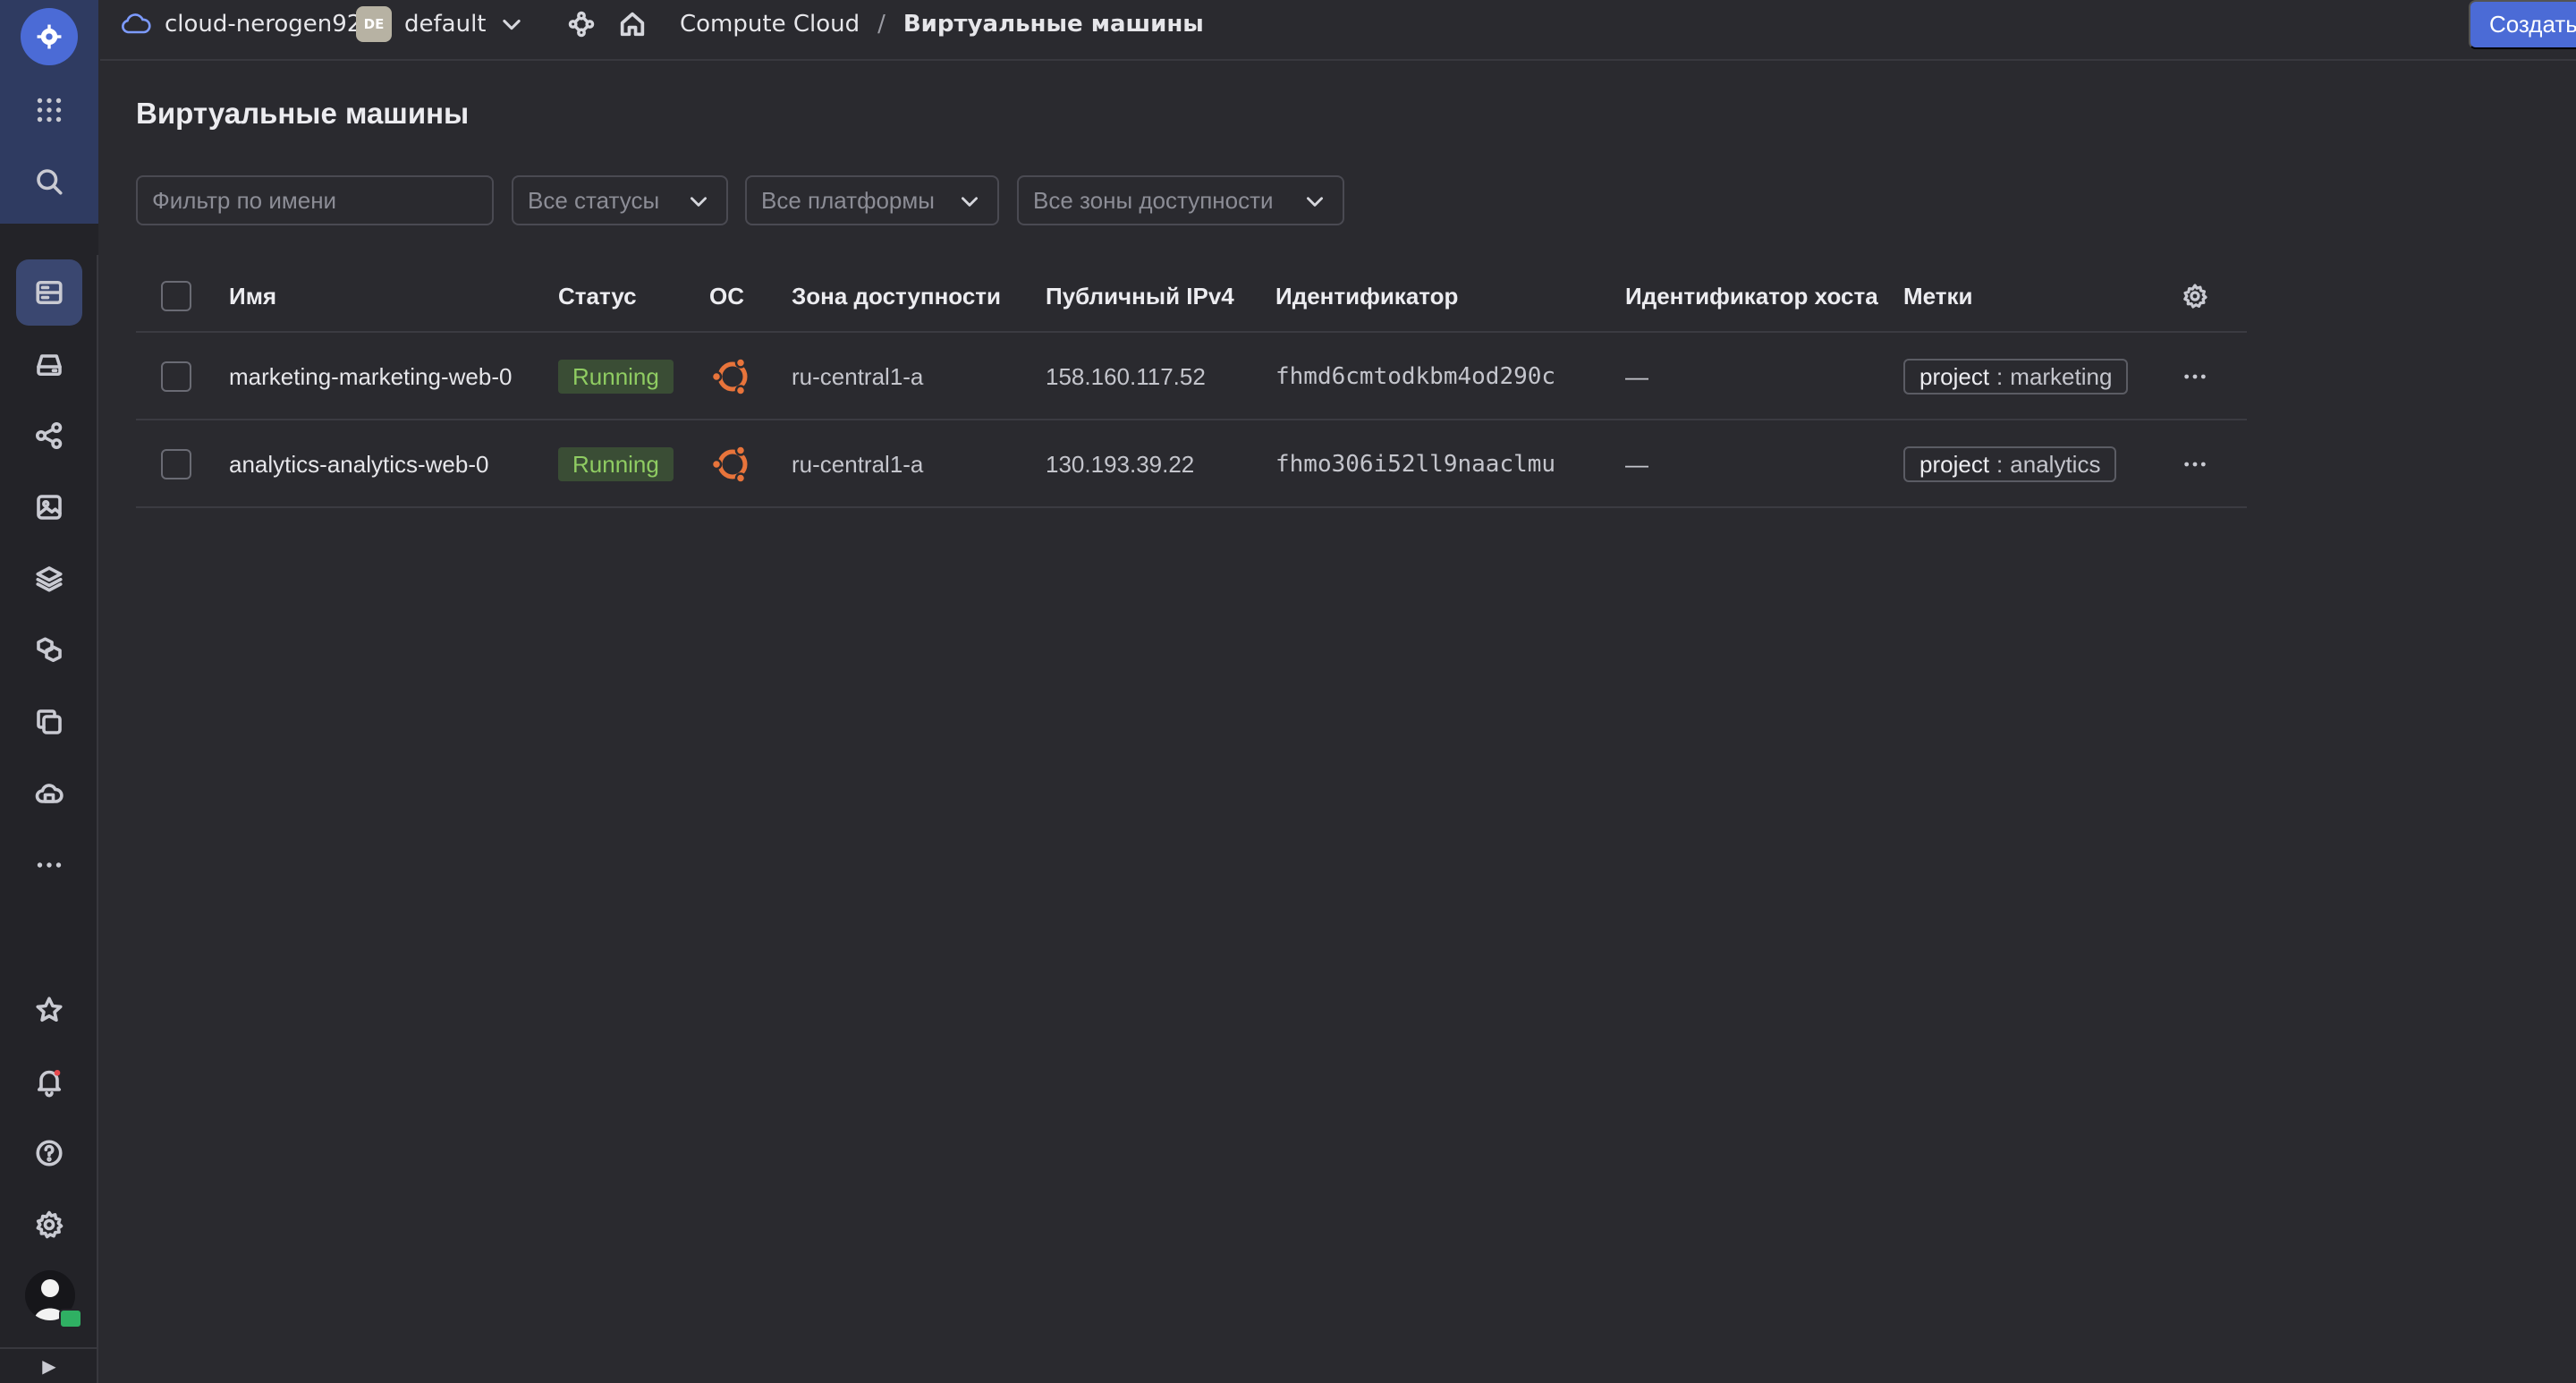 The image size is (2576, 1383). I want to click on ip-value: 158.160.117.52, so click(1126, 376).